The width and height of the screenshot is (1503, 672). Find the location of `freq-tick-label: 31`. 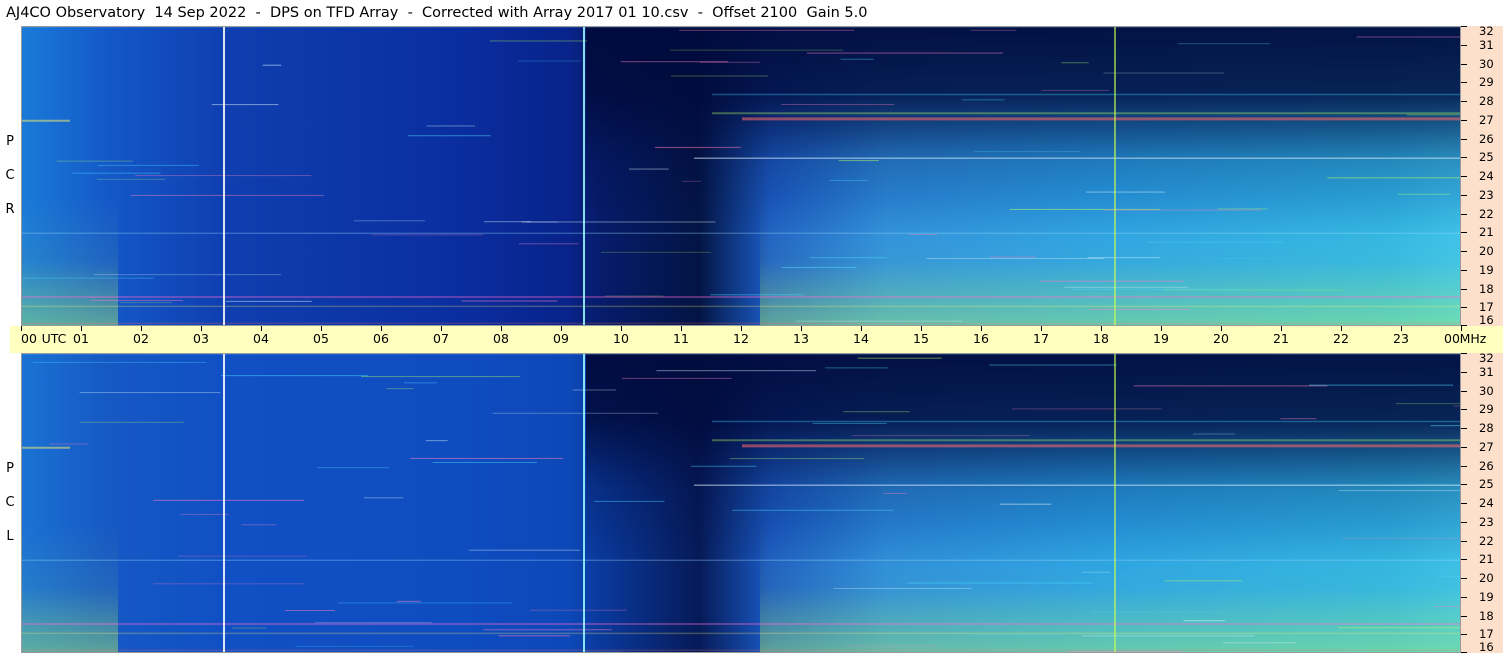

freq-tick-label: 31 is located at coordinates (1486, 371).